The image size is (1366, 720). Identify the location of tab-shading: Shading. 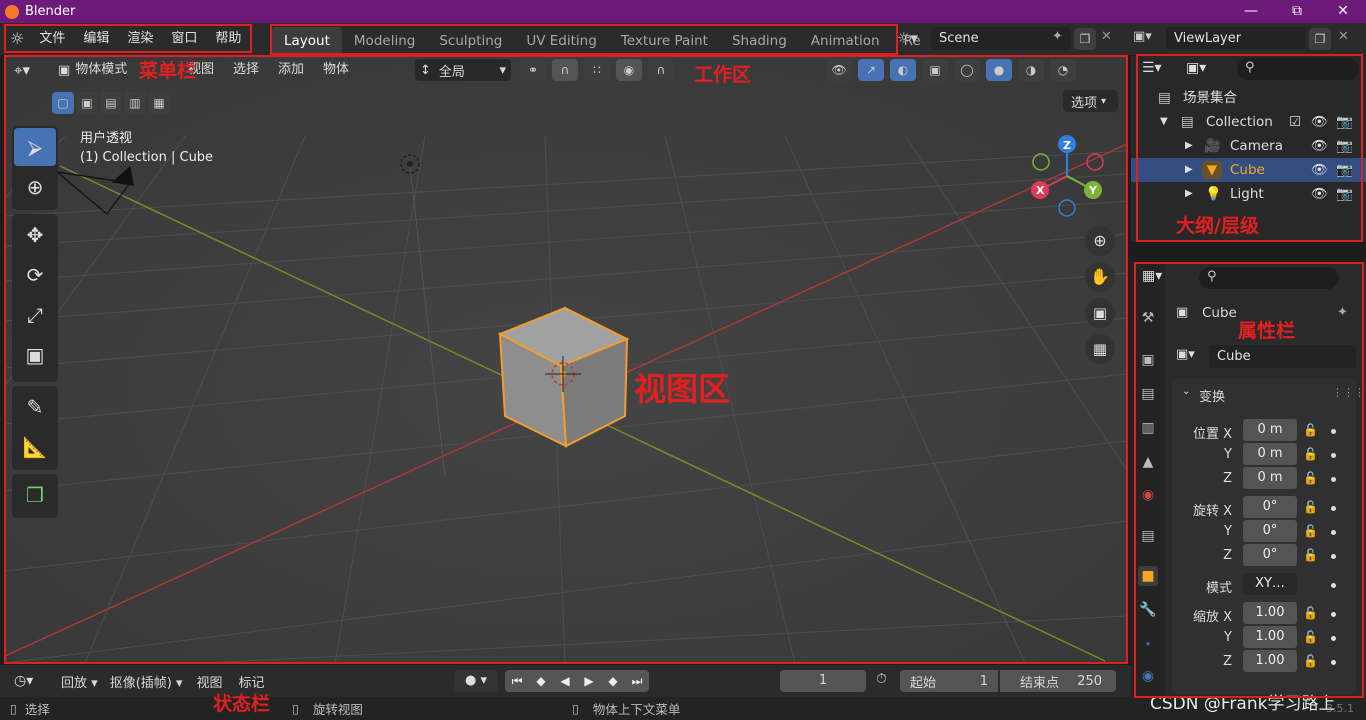
(759, 41).